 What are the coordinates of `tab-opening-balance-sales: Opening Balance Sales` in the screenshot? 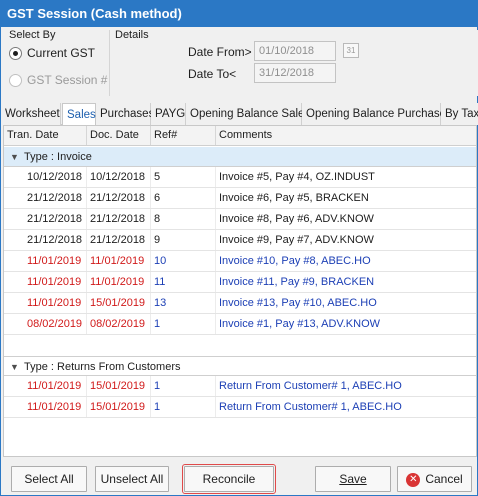 It's located at (248, 114).